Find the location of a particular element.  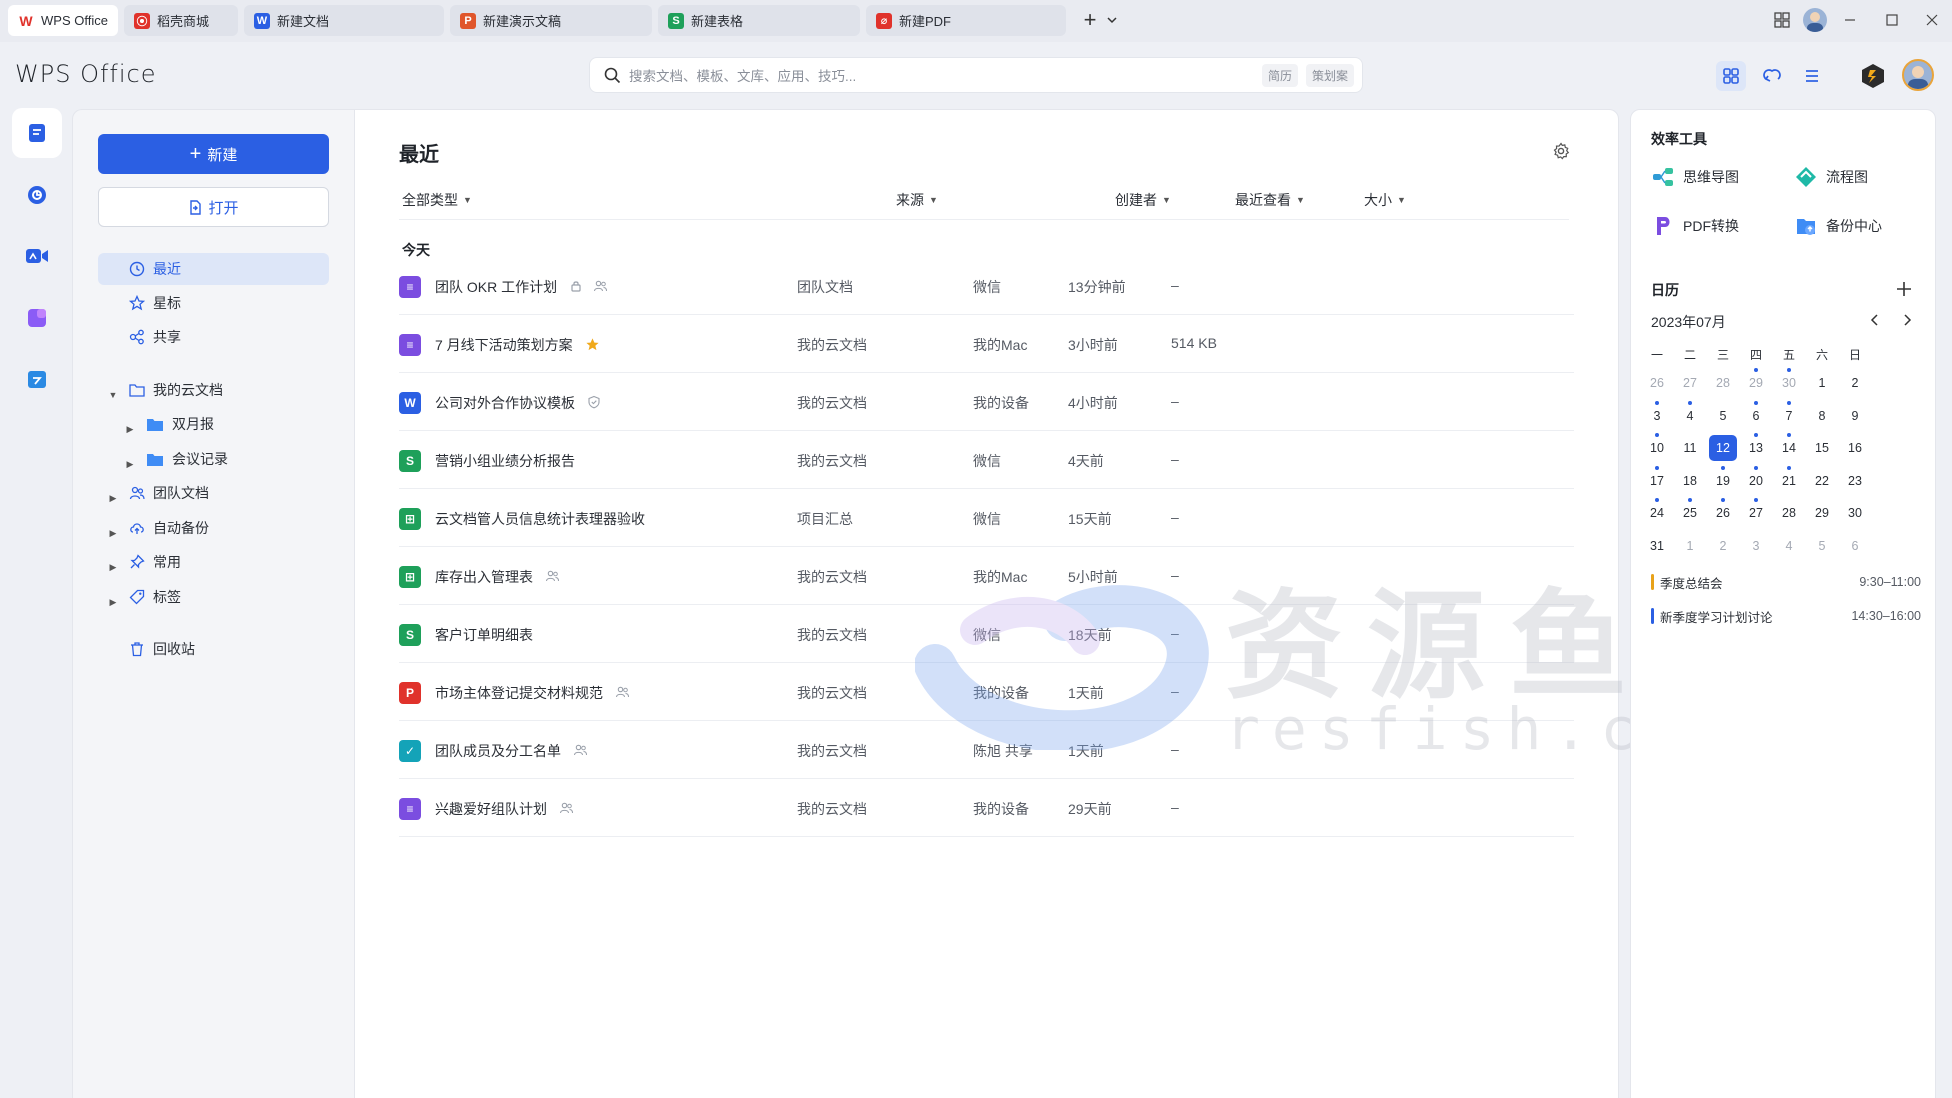

sort-last-viewed: 最近查看 ▼ is located at coordinates (1270, 200).